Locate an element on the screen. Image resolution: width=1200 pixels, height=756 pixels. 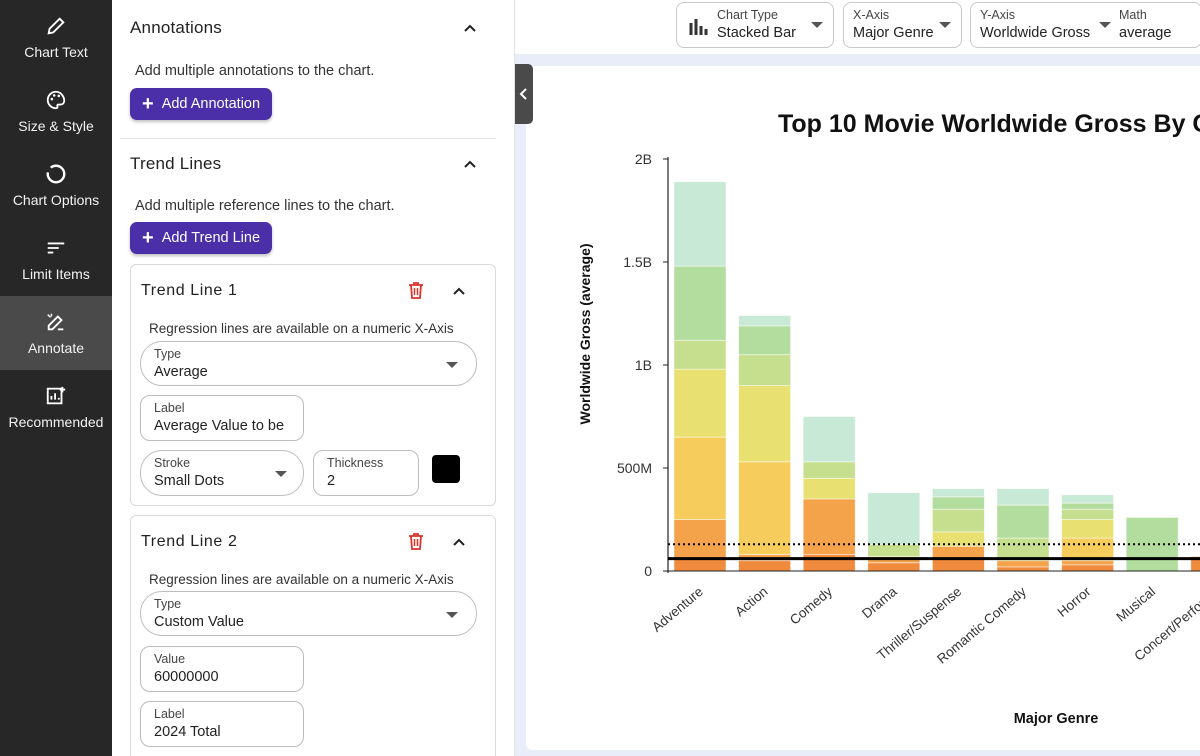
x-tick-label: Action is located at coordinates (751, 602).